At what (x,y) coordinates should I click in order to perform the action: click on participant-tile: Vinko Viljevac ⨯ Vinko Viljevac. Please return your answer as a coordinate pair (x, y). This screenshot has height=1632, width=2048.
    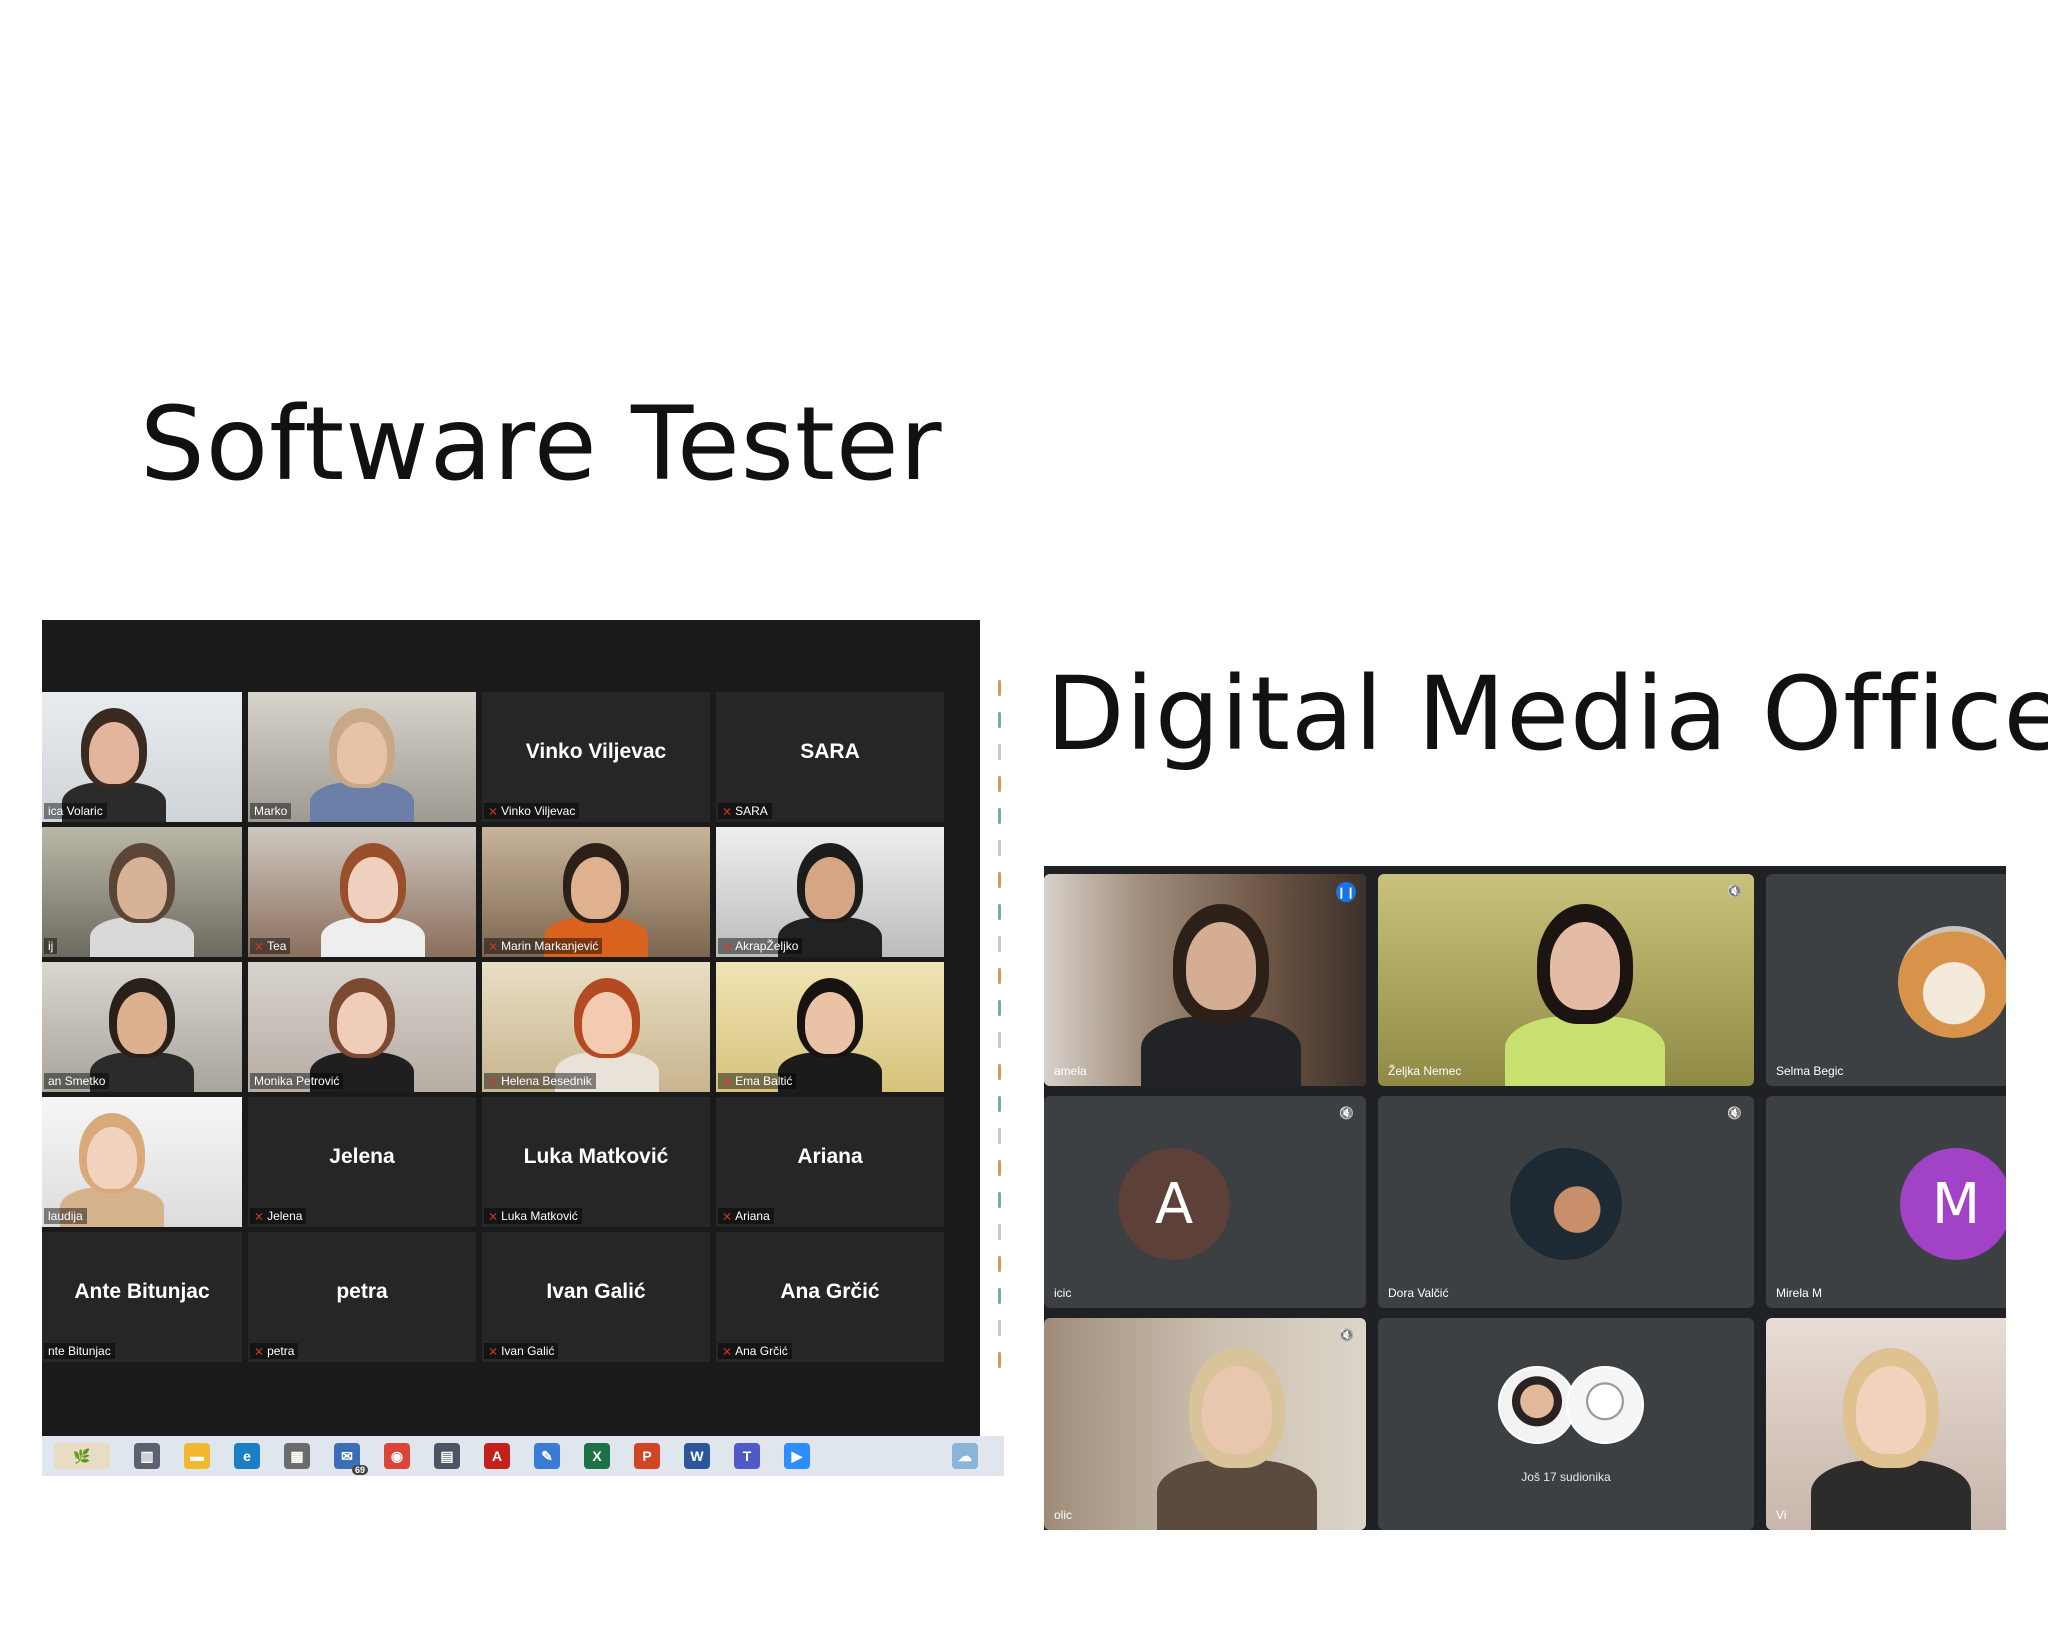
    Looking at the image, I should click on (596, 757).